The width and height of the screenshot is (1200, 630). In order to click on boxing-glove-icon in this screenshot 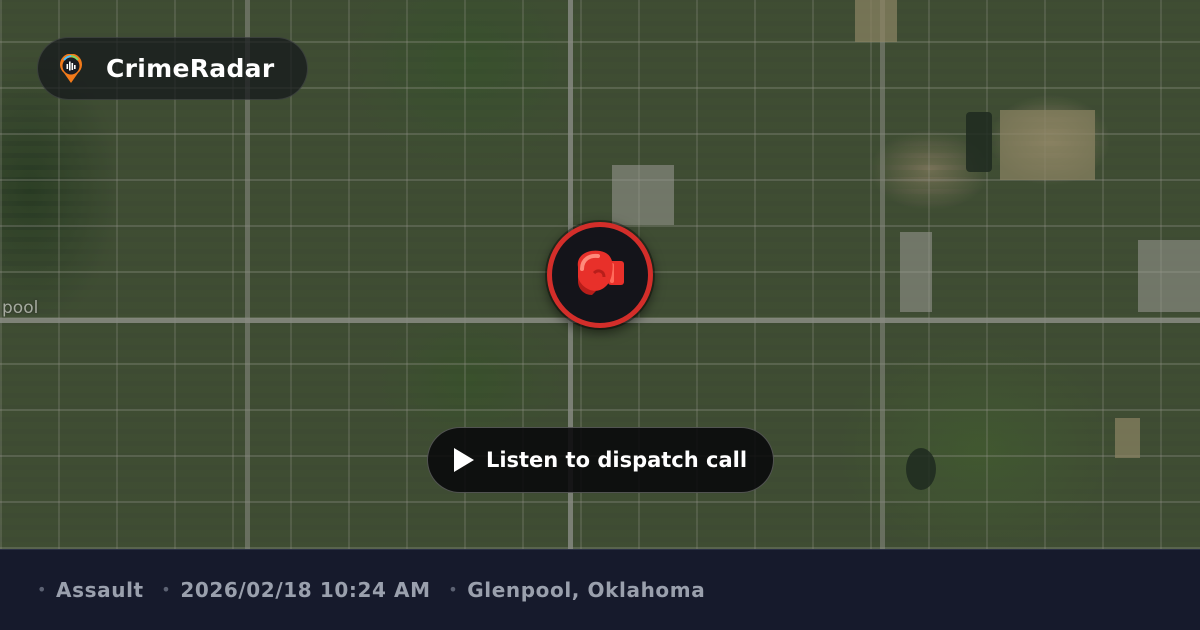, I will do `click(600, 275)`.